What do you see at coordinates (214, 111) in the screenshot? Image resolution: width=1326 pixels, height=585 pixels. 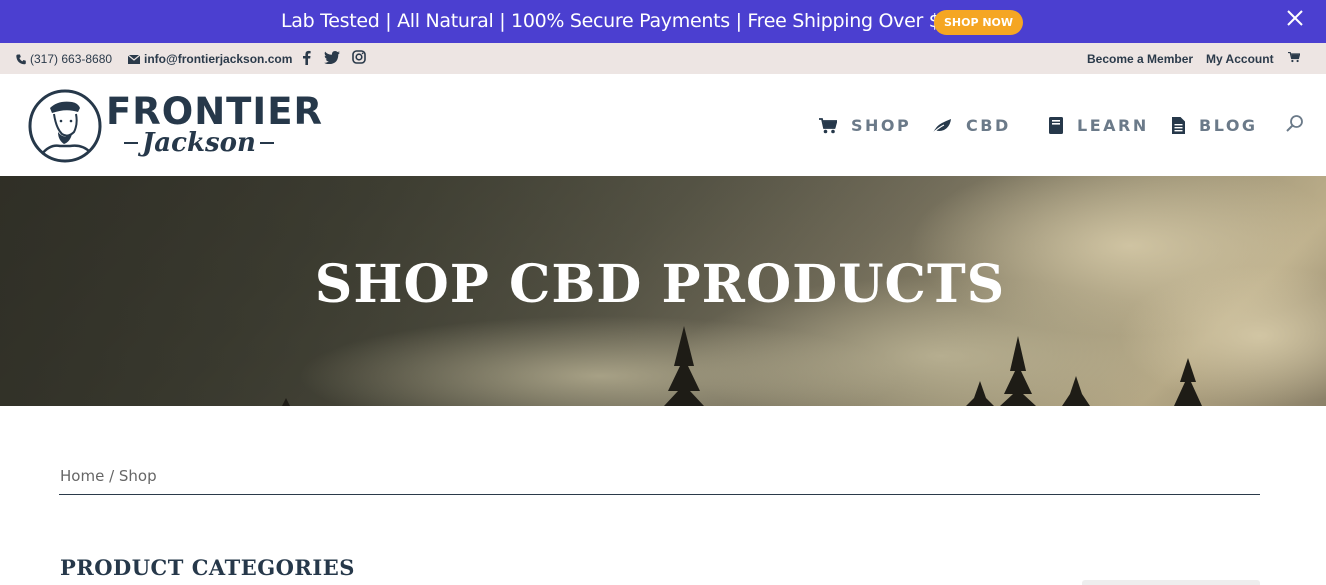 I see `logo-wordmark: FRONTIER` at bounding box center [214, 111].